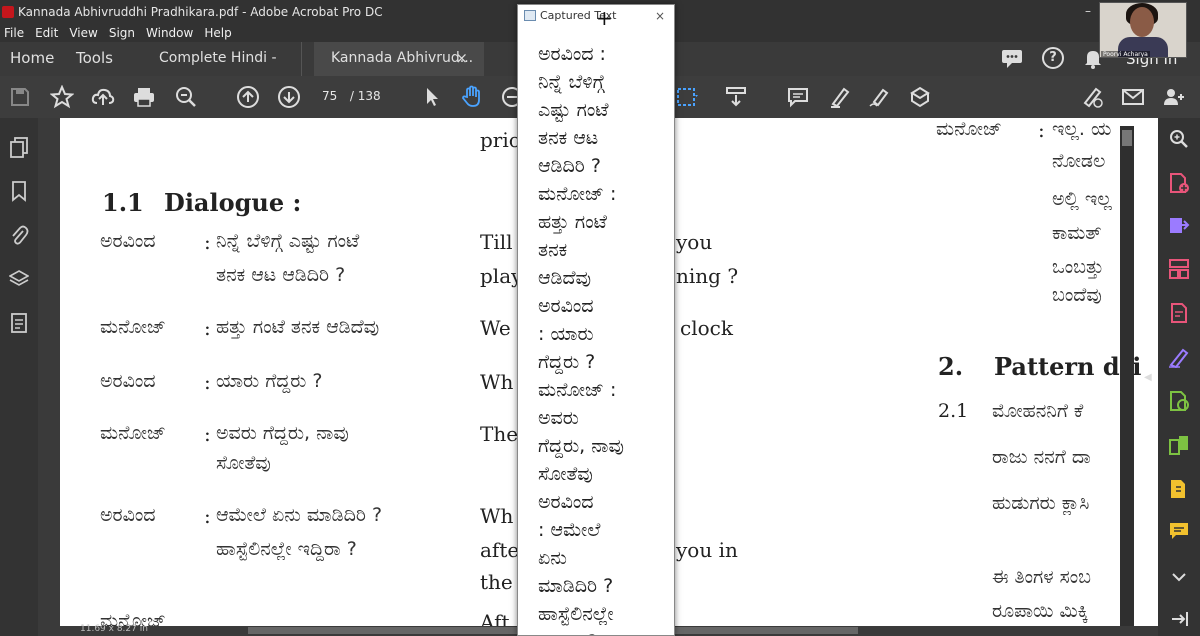  I want to click on captured-text-line: ಗೆದ್ದರು, ನಾವು, so click(581, 446).